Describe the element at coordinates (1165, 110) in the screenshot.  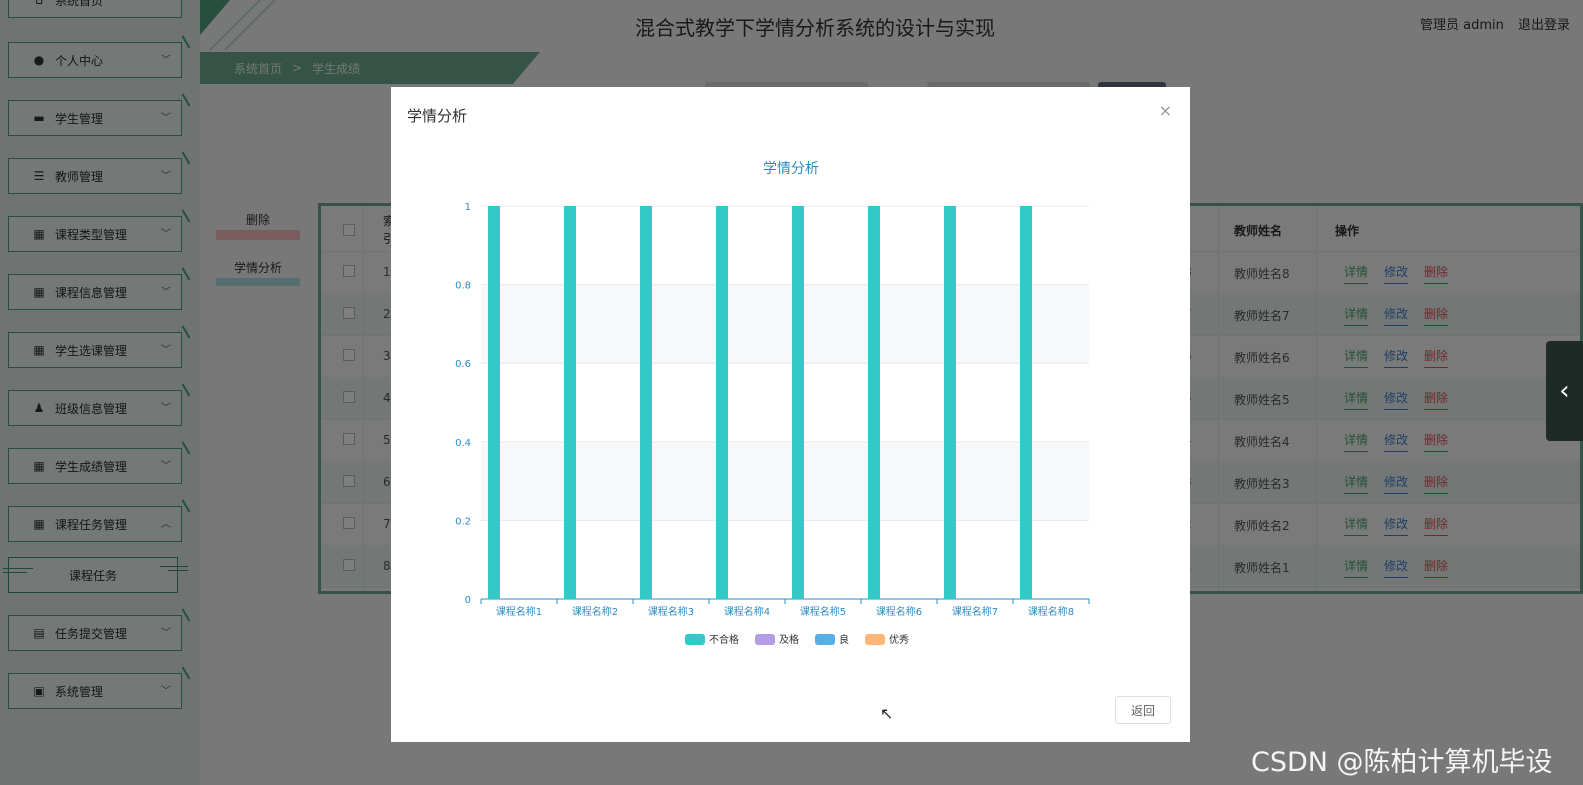
I see `close-icon: ×` at that location.